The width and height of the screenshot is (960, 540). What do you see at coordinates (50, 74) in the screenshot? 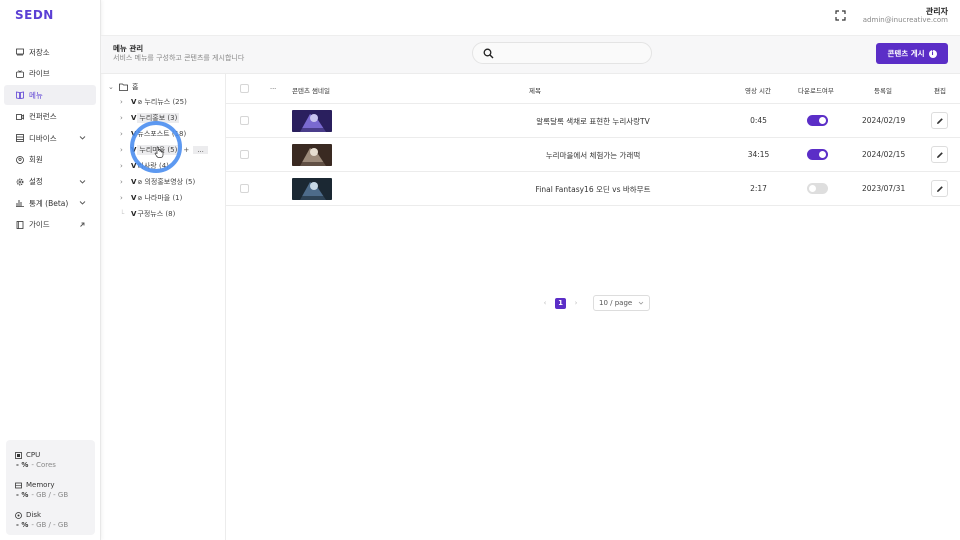
I see `sidebar-item-live: 라이브` at bounding box center [50, 74].